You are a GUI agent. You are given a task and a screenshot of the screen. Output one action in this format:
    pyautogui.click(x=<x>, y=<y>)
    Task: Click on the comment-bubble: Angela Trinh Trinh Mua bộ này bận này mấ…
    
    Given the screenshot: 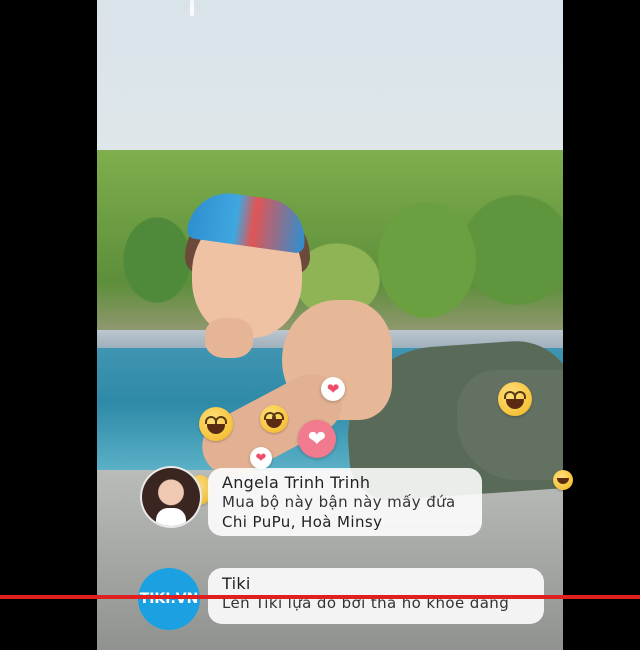 What is the action you would take?
    pyautogui.click(x=345, y=502)
    